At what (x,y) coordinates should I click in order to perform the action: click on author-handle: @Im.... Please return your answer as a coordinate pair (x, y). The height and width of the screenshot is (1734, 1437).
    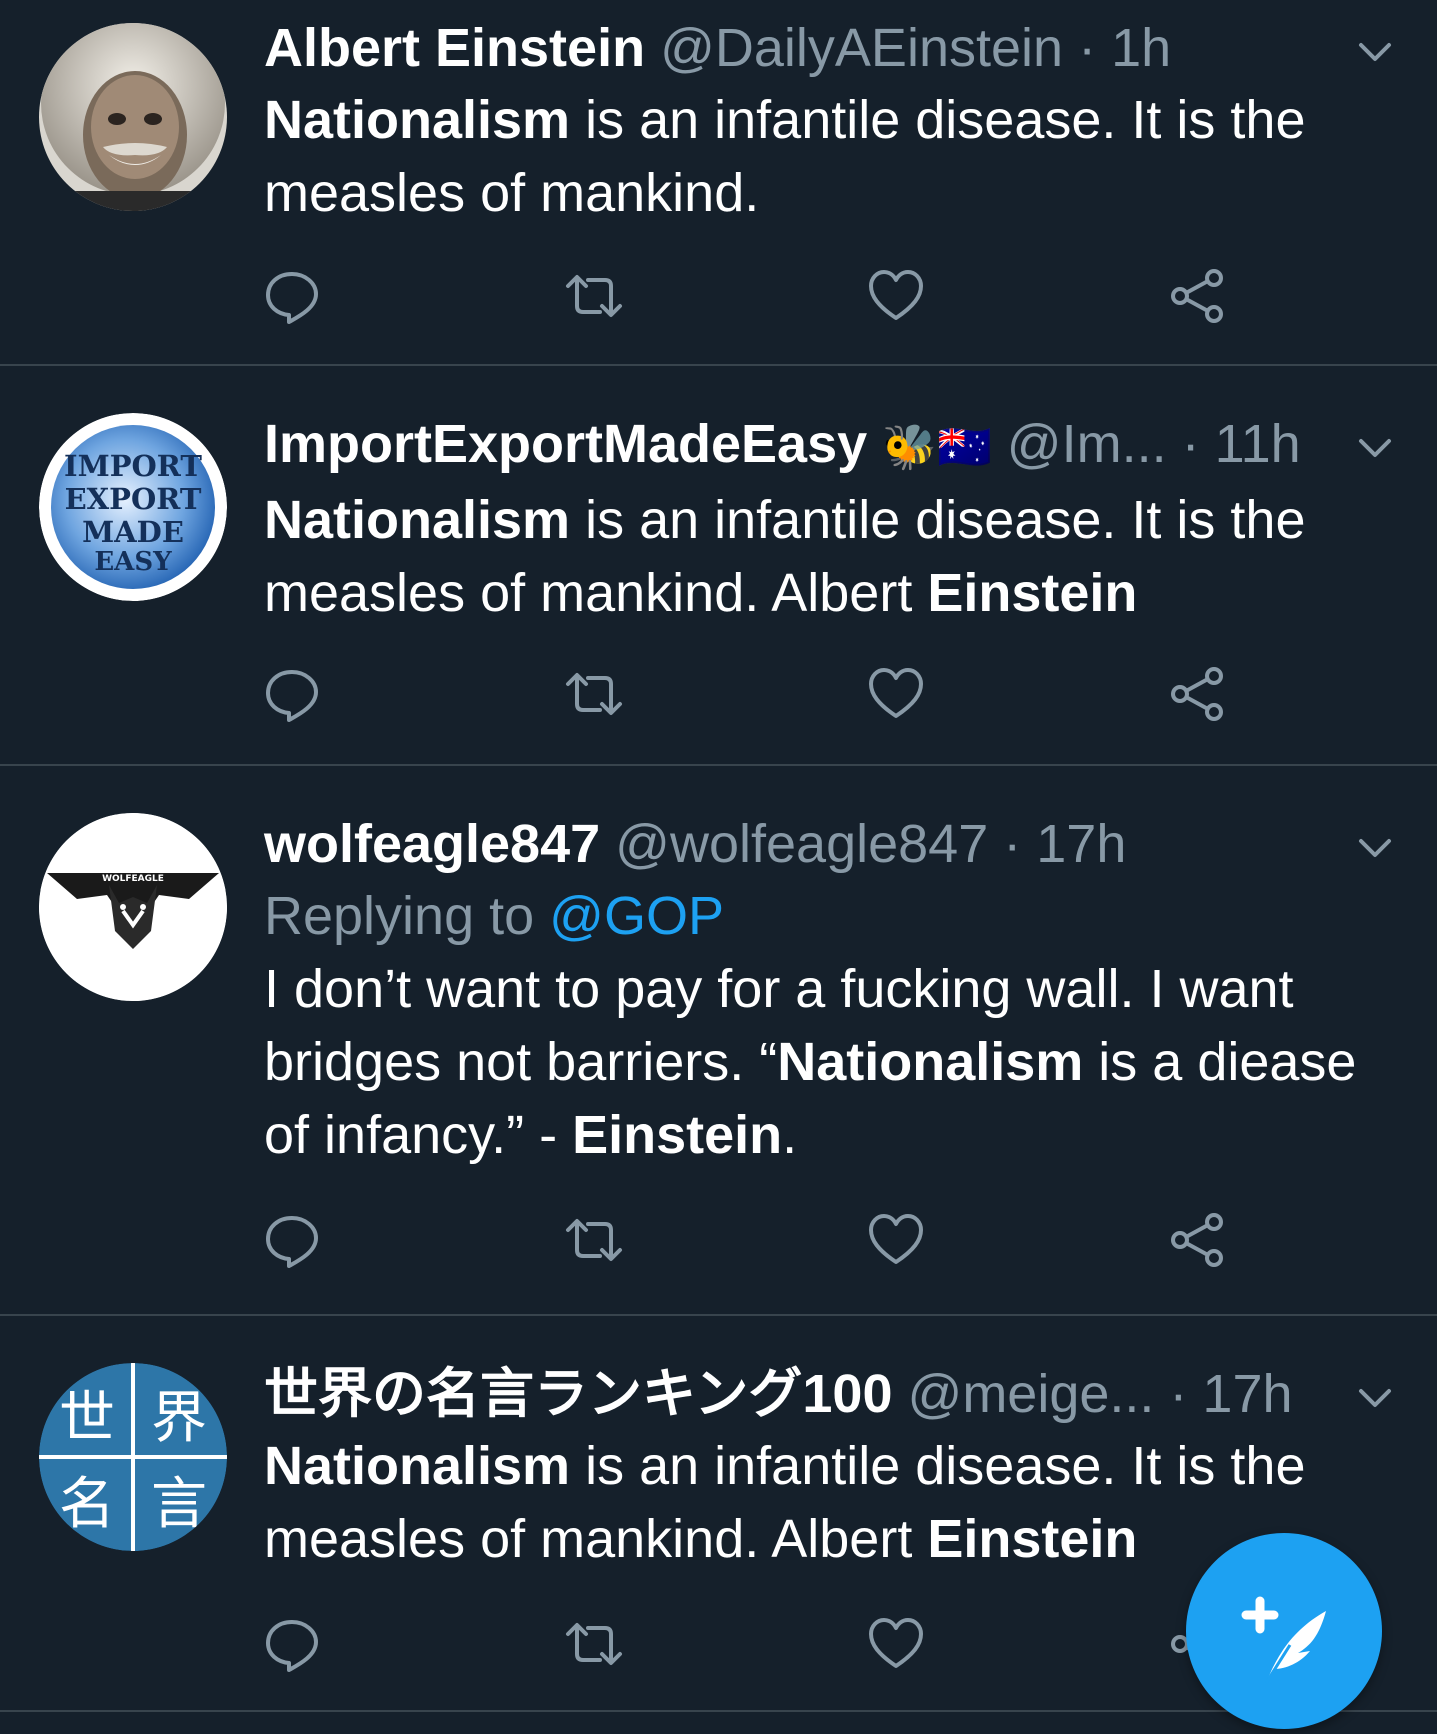
    Looking at the image, I should click on (1087, 444).